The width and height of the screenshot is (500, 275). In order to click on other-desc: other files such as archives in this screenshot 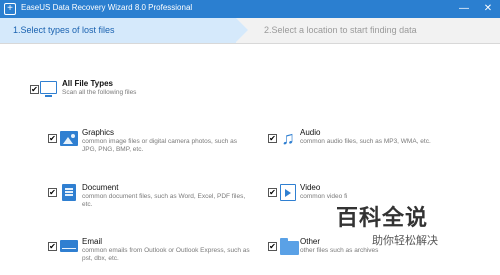, I will do `click(339, 250)`.